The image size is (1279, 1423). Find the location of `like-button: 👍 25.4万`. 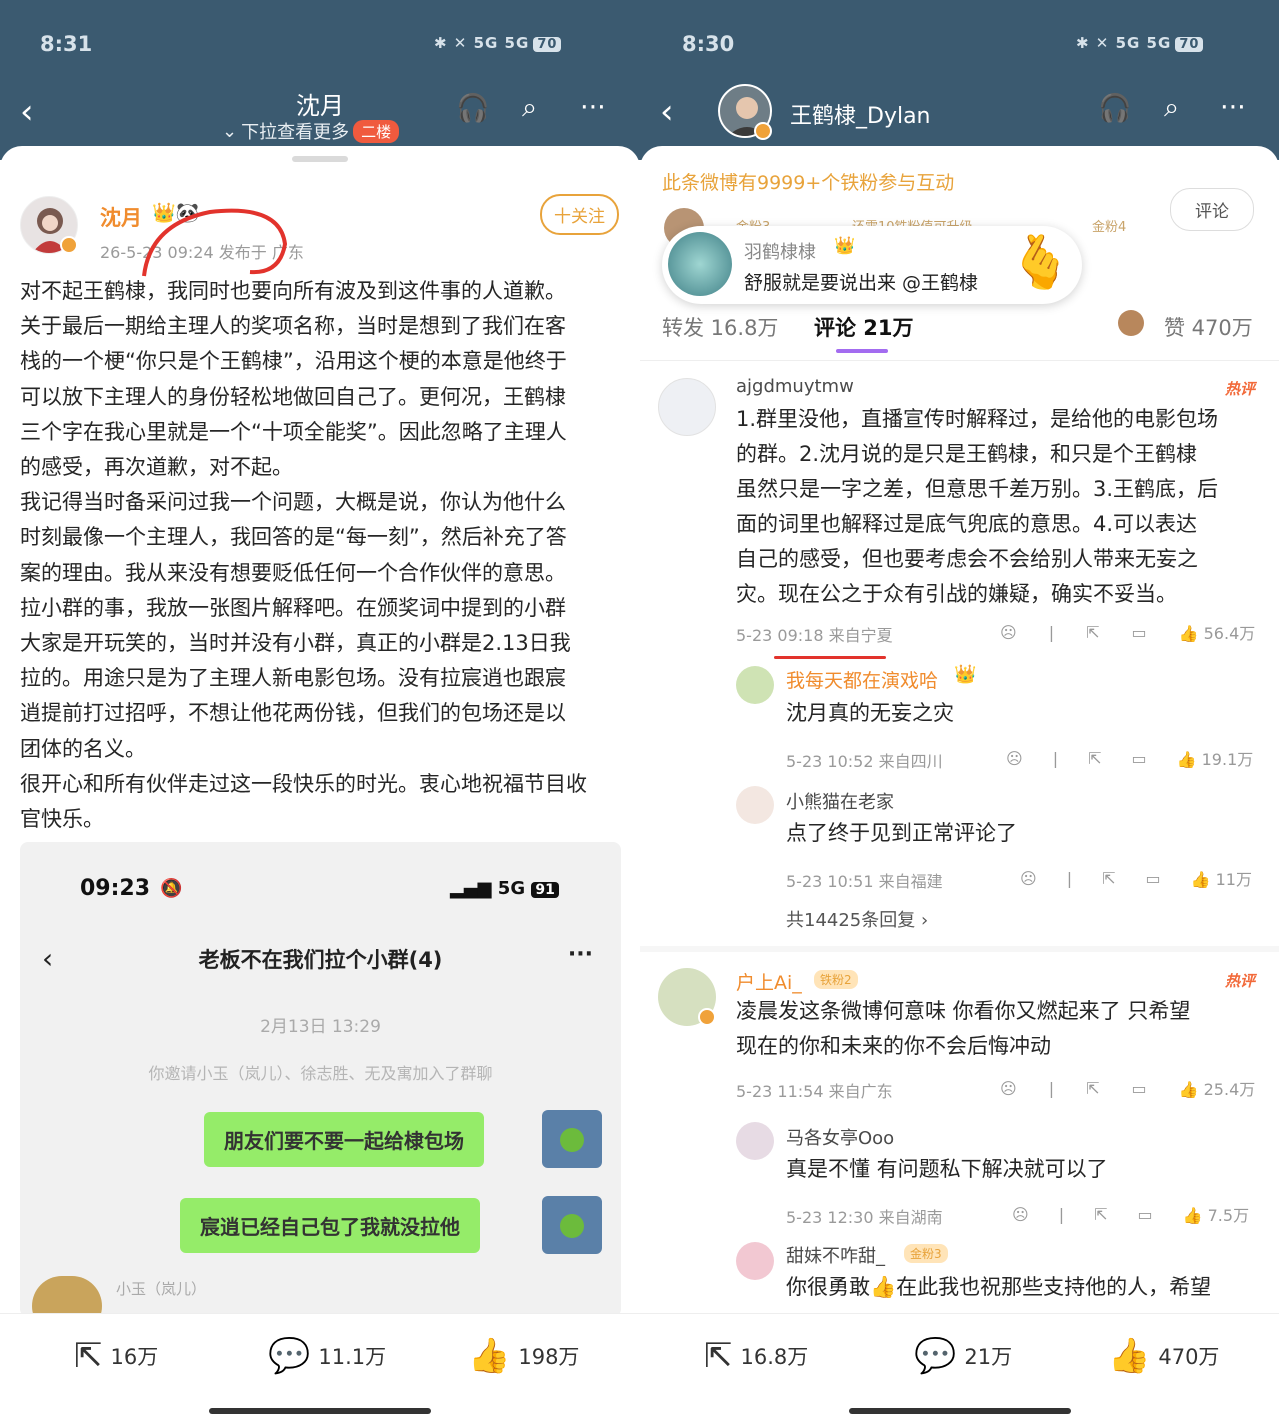

like-button: 👍 25.4万 is located at coordinates (1217, 1088).